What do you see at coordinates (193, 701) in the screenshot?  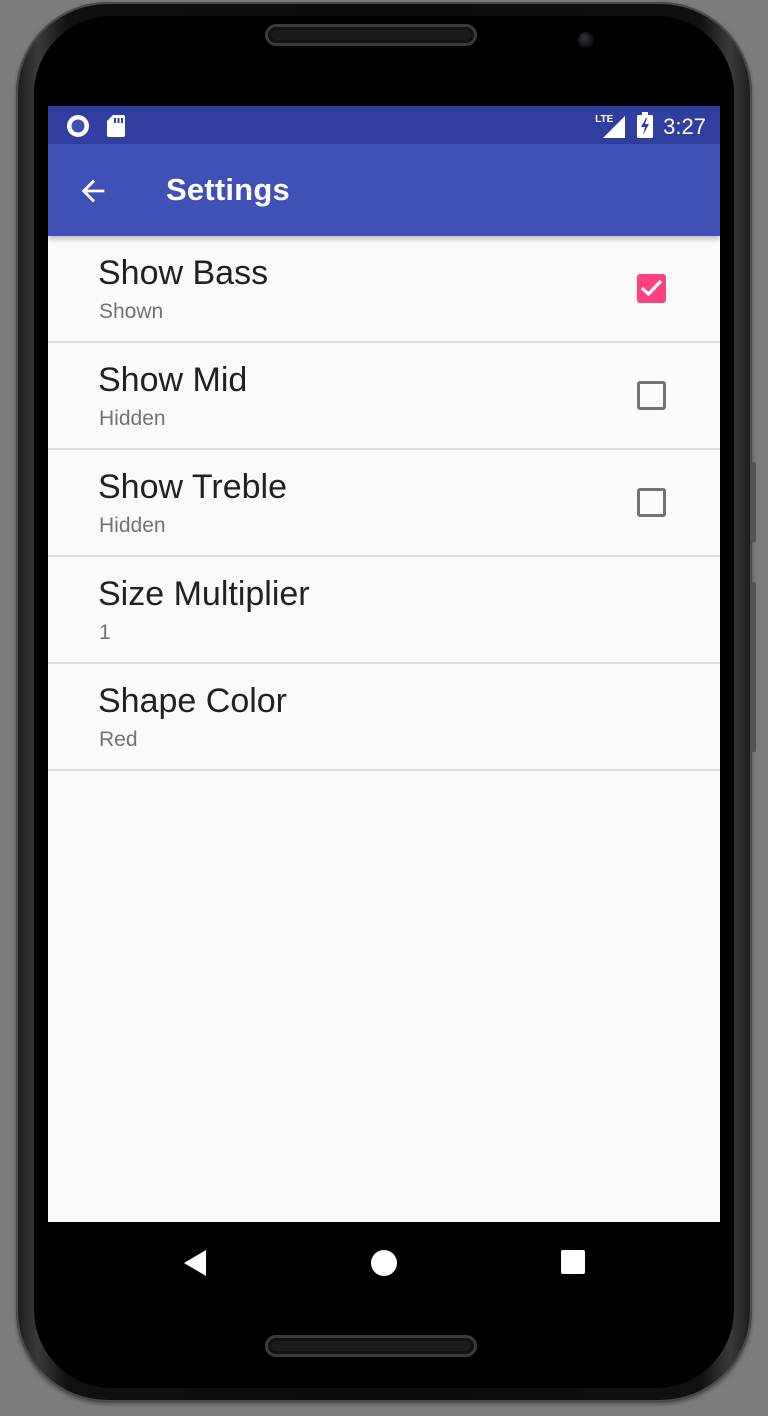 I see `pref-title: Shape Color` at bounding box center [193, 701].